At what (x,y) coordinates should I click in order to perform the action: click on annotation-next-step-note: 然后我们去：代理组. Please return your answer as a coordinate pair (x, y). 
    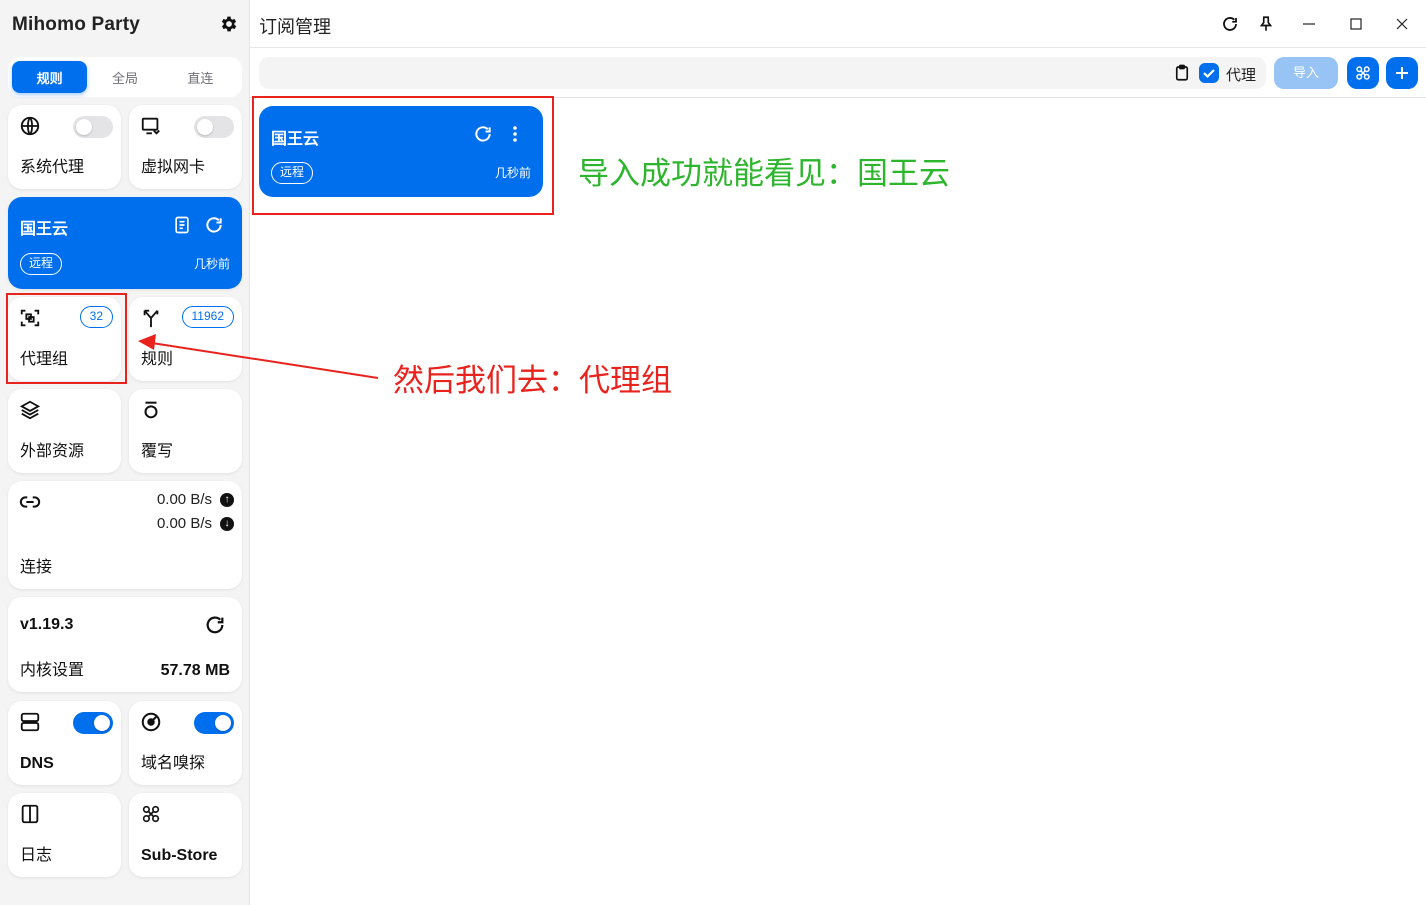
    Looking at the image, I should click on (532, 381).